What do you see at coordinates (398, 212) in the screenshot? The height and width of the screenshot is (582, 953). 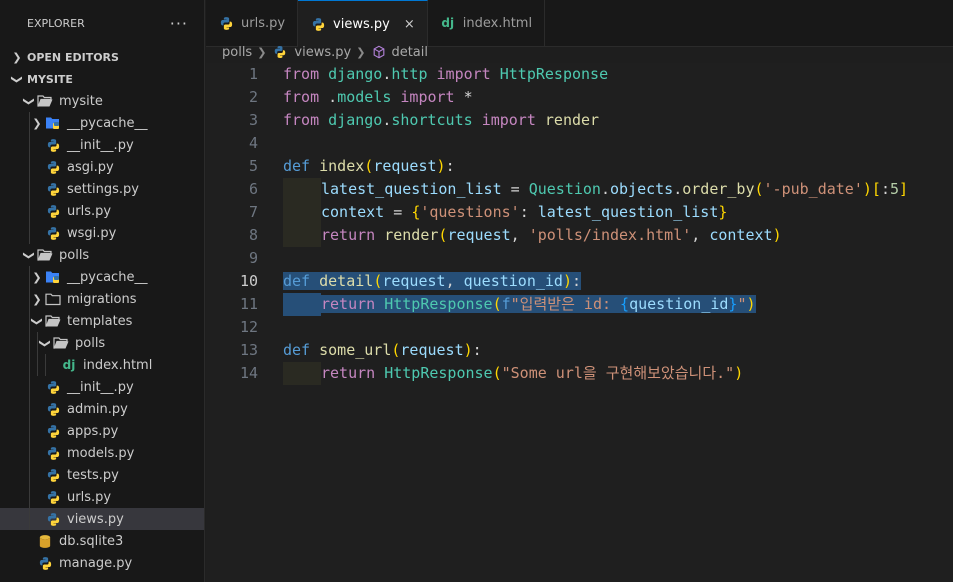 I see `code-token: =` at bounding box center [398, 212].